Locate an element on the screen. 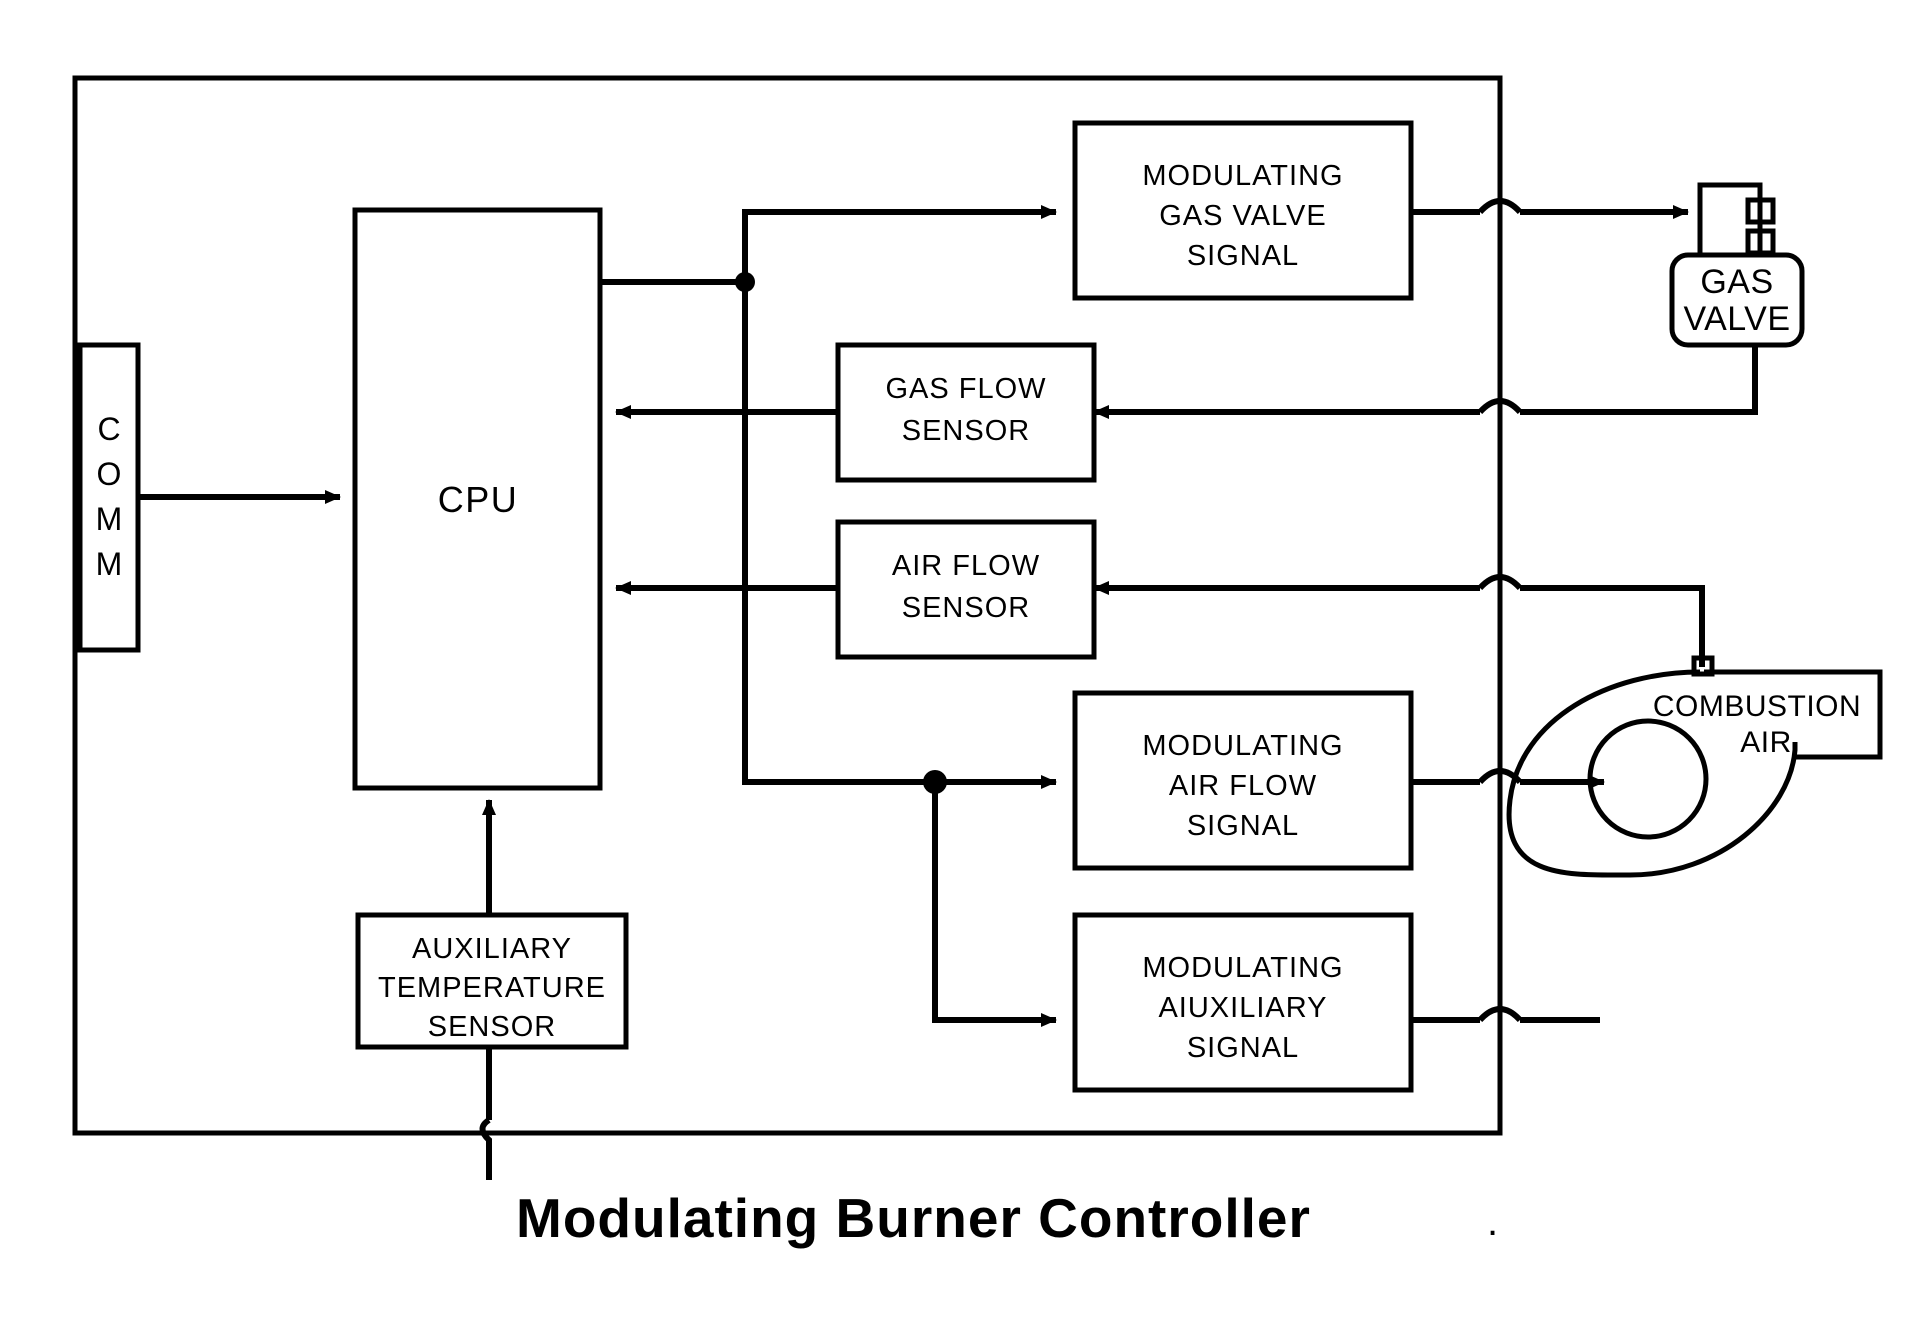  junction-dot-auxiliary-branch is located at coordinates (935, 782).